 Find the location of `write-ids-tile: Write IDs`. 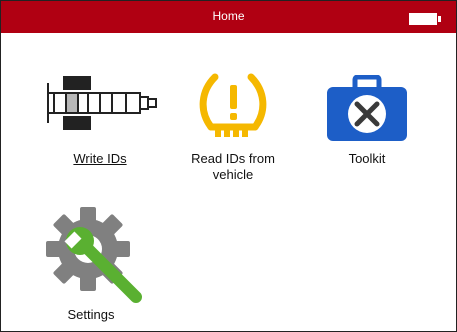

write-ids-tile: Write IDs is located at coordinates (100, 121).